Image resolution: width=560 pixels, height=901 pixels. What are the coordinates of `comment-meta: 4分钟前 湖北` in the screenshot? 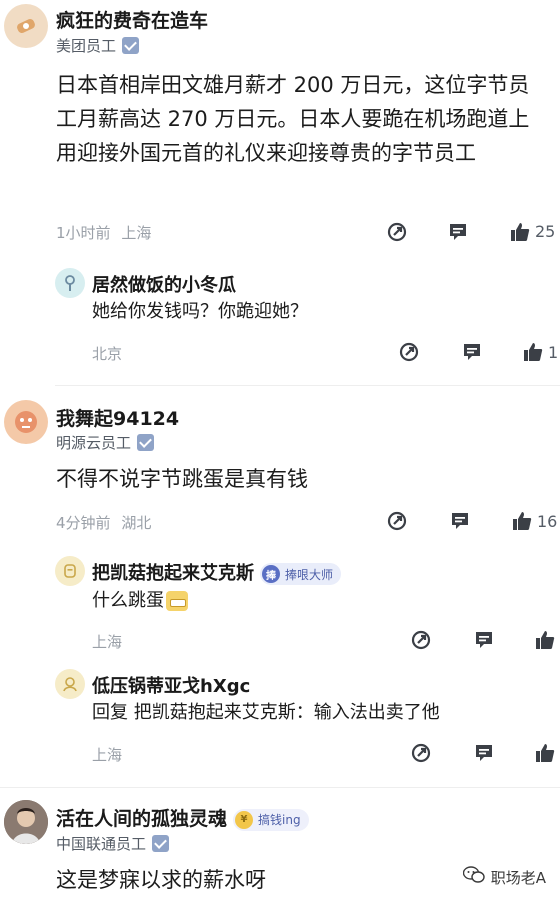 It's located at (103, 522).